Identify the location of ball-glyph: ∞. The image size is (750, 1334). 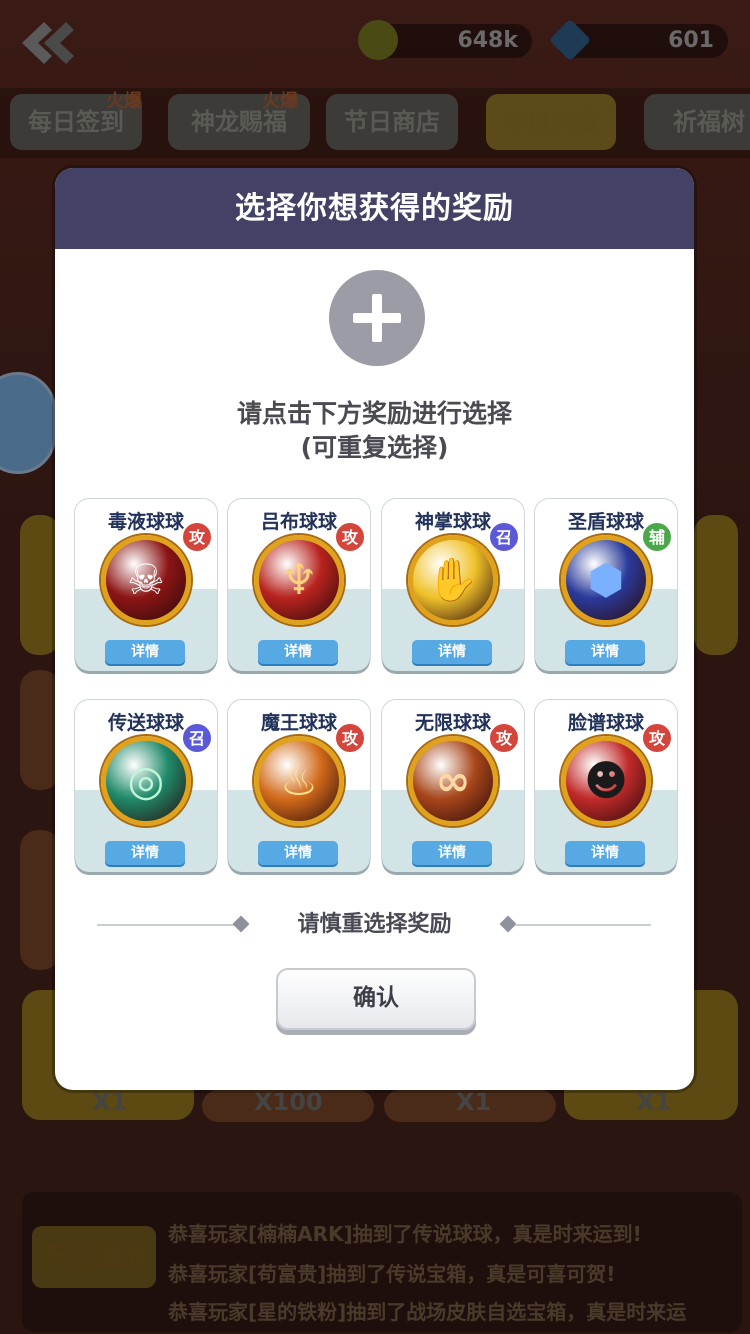
(453, 780).